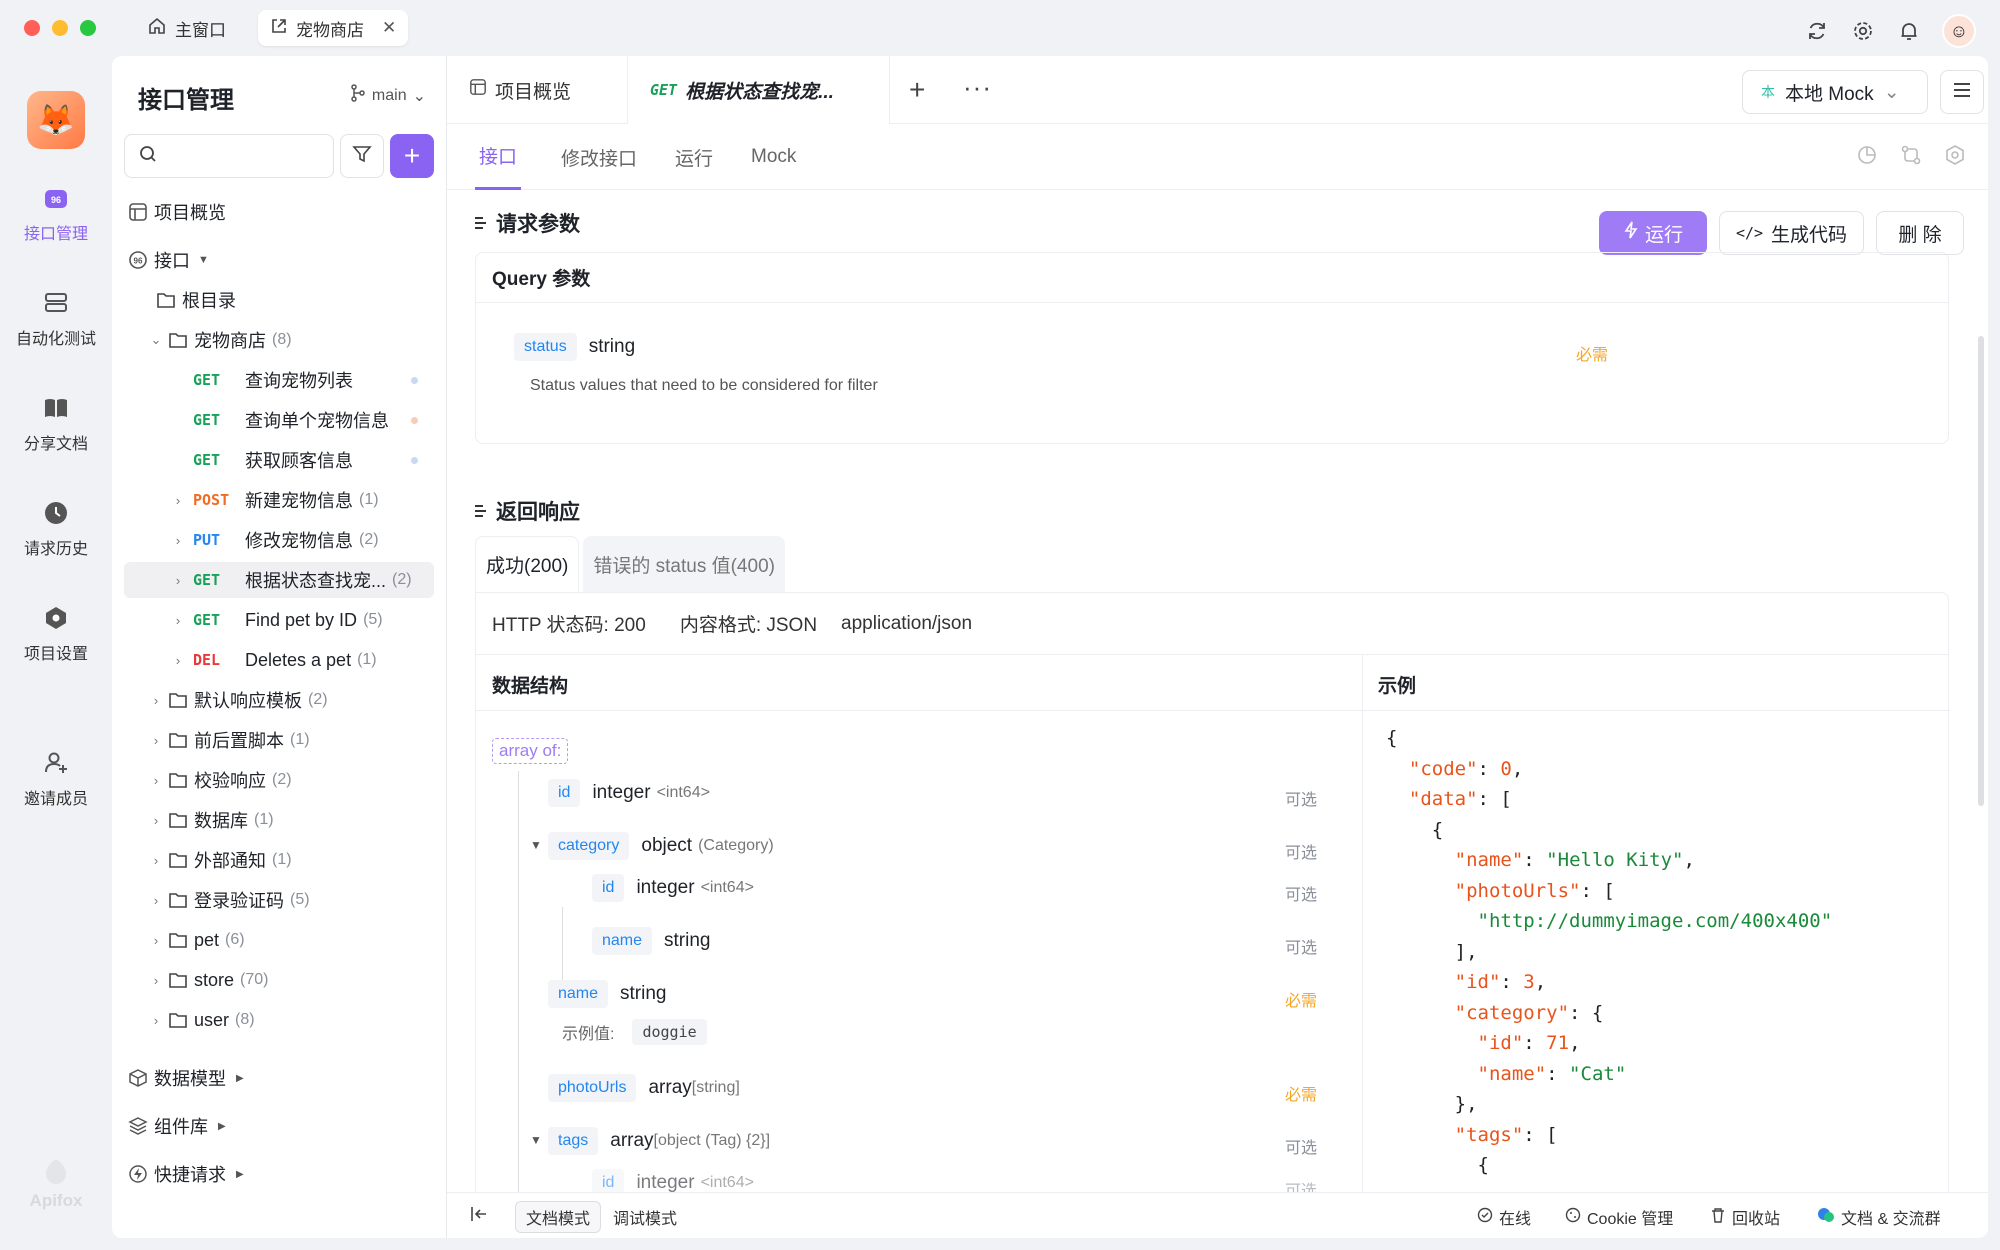 Image resolution: width=2000 pixels, height=1250 pixels. Describe the element at coordinates (279, 460) in the screenshot. I see `tree-endpoint: GET 获取顾客信息` at that location.